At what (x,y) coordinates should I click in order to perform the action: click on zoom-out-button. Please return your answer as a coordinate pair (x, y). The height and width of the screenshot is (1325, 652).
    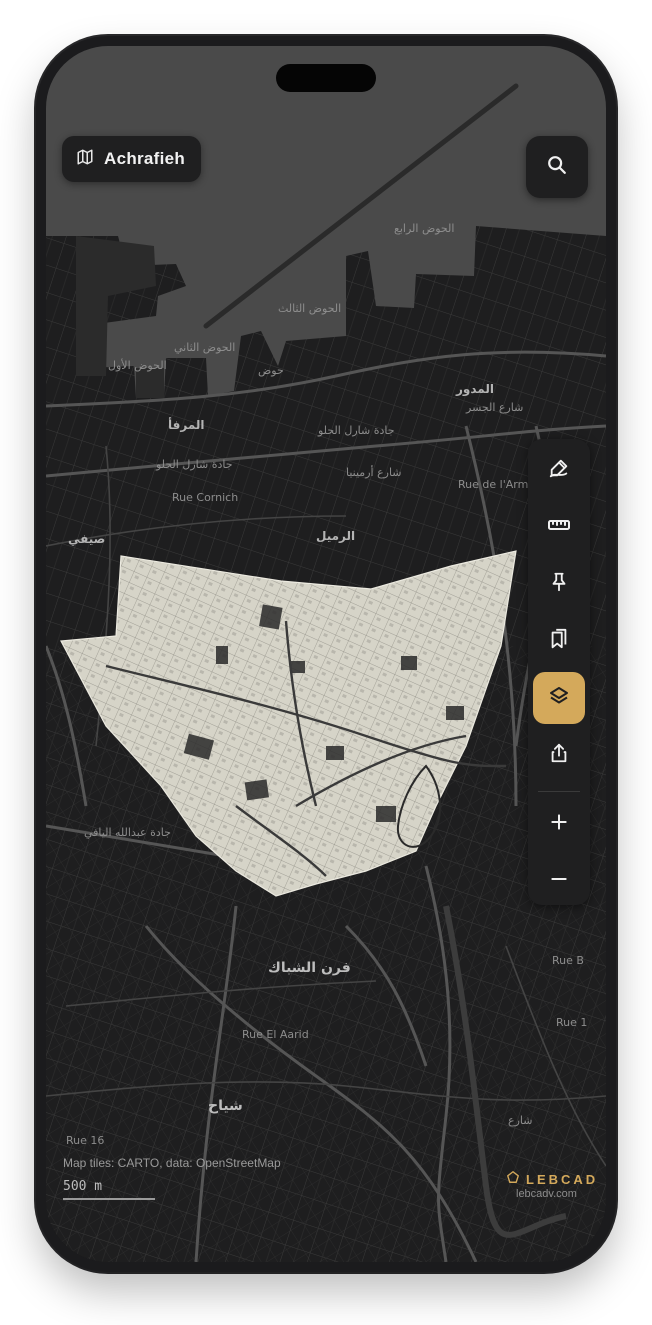
    Looking at the image, I should click on (559, 881).